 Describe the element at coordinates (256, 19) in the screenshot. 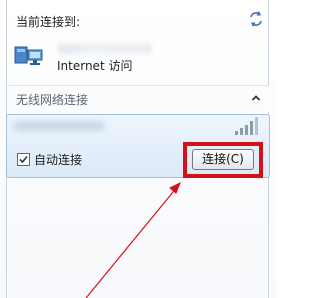

I see `refresh-icon` at that location.